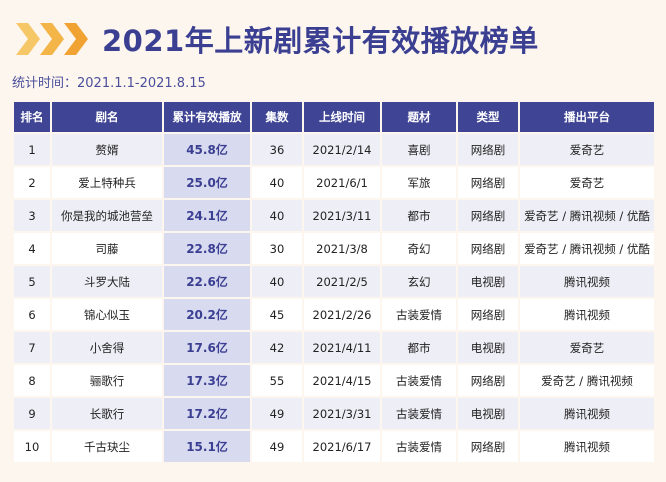 The image size is (666, 482). What do you see at coordinates (107, 182) in the screenshot?
I see `cell-title: 爱上特种兵` at bounding box center [107, 182].